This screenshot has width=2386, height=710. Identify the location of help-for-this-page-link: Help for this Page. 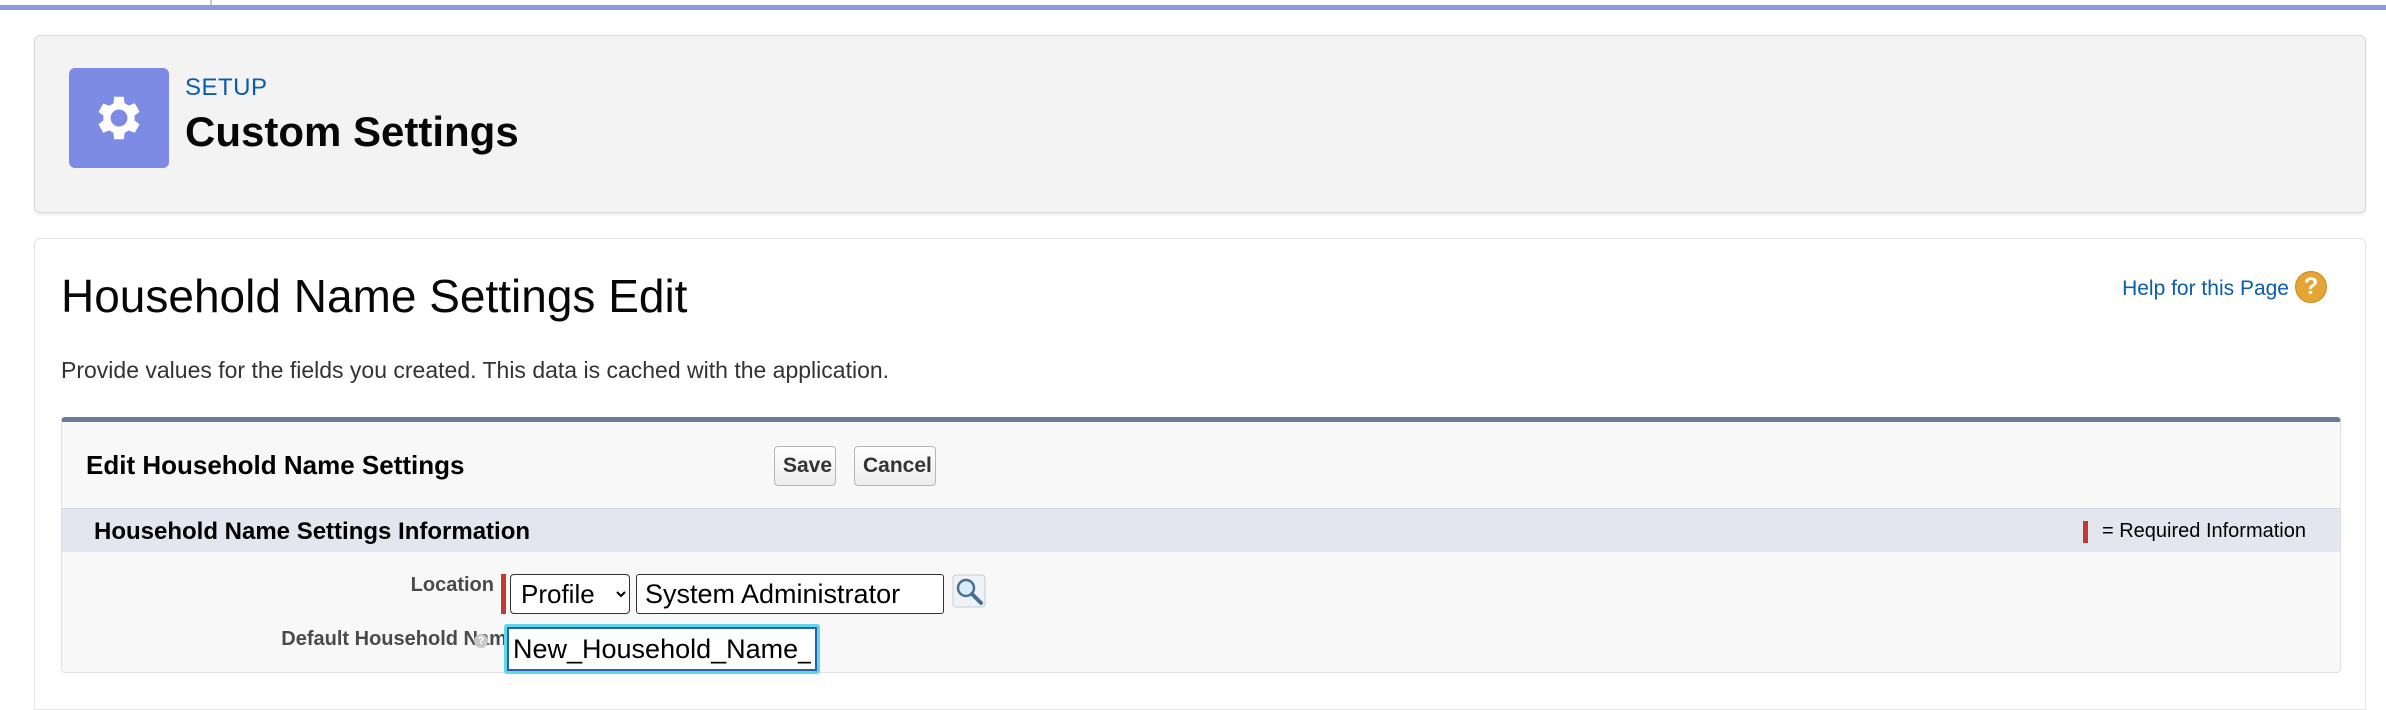
(2205, 289).